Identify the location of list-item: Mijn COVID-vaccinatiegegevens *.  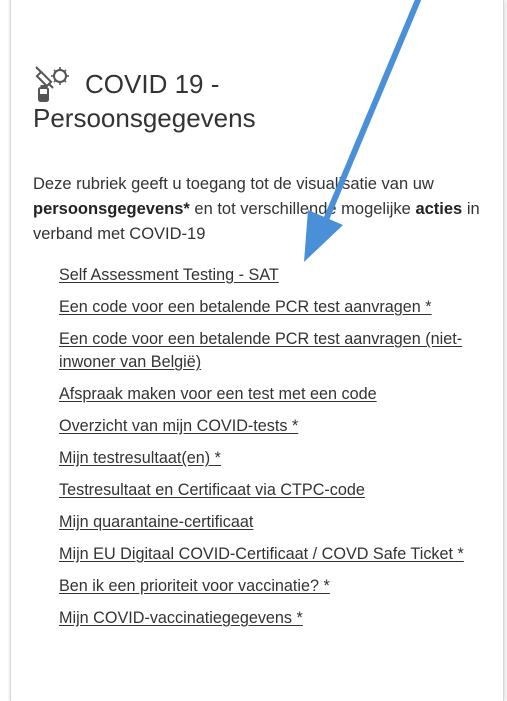
(274, 618).